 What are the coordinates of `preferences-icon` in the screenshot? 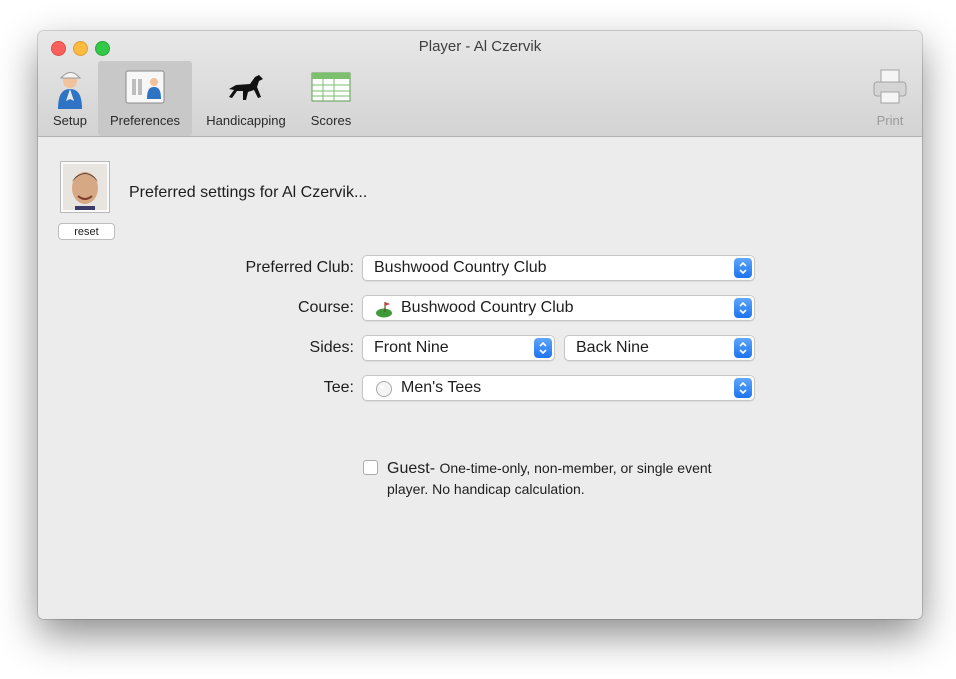 It's located at (145, 87).